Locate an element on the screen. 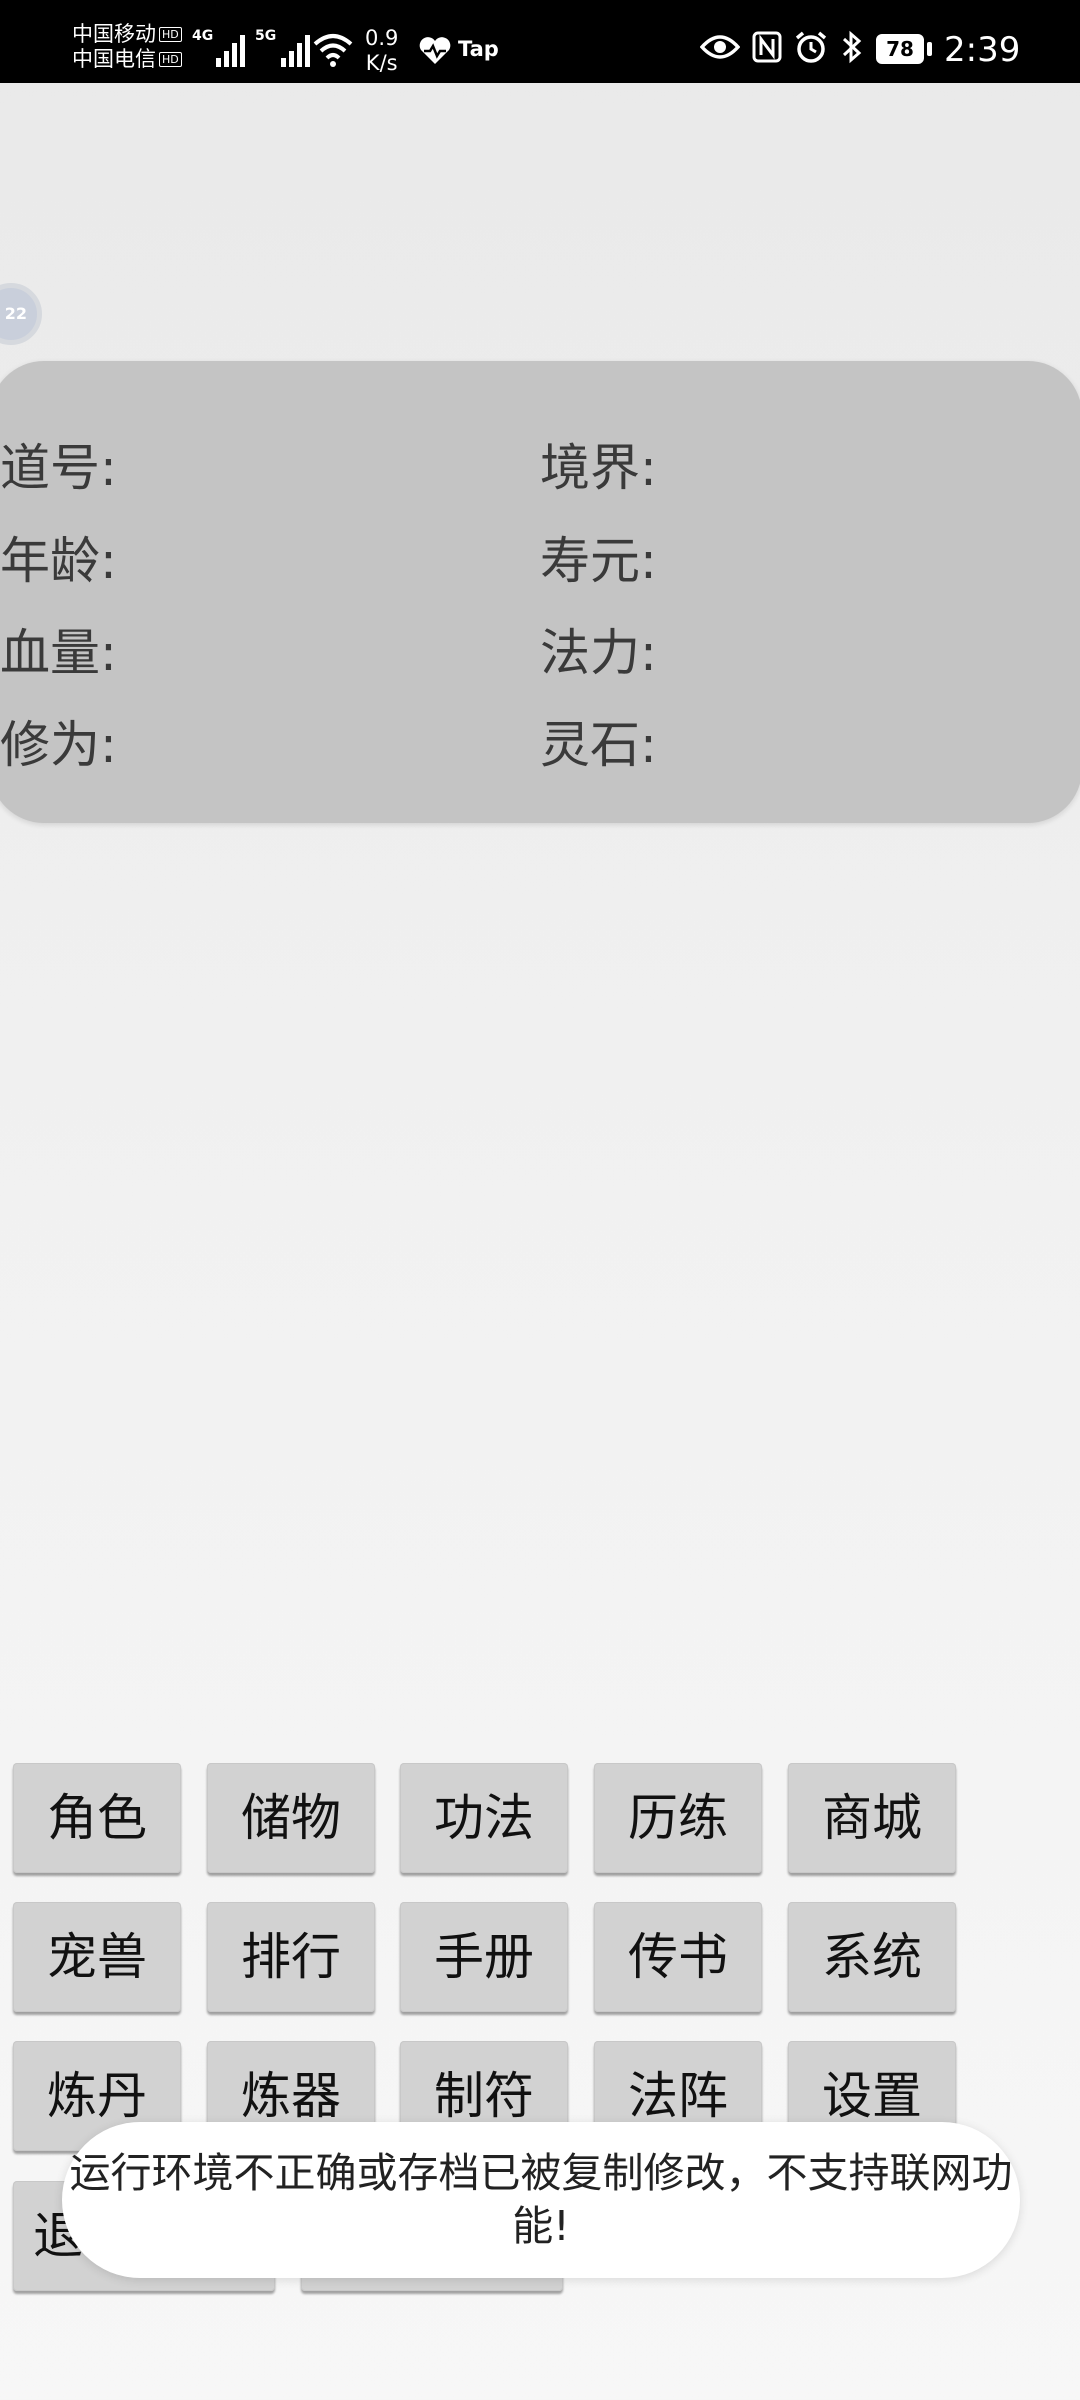 The image size is (1080, 2400). menu-button-shop: 商城 is located at coordinates (872, 1818).